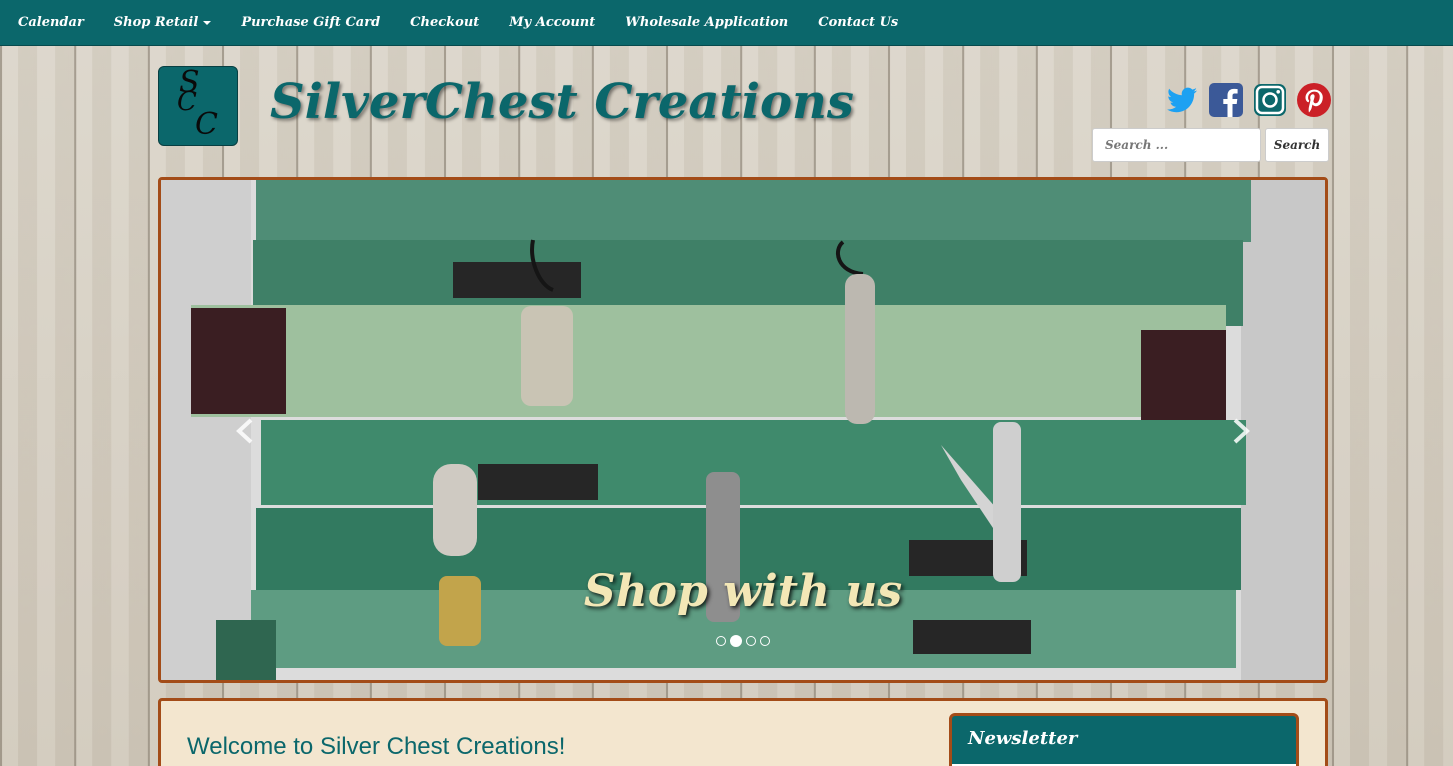 This screenshot has height=766, width=1453. I want to click on search-button: Search, so click(1297, 145).